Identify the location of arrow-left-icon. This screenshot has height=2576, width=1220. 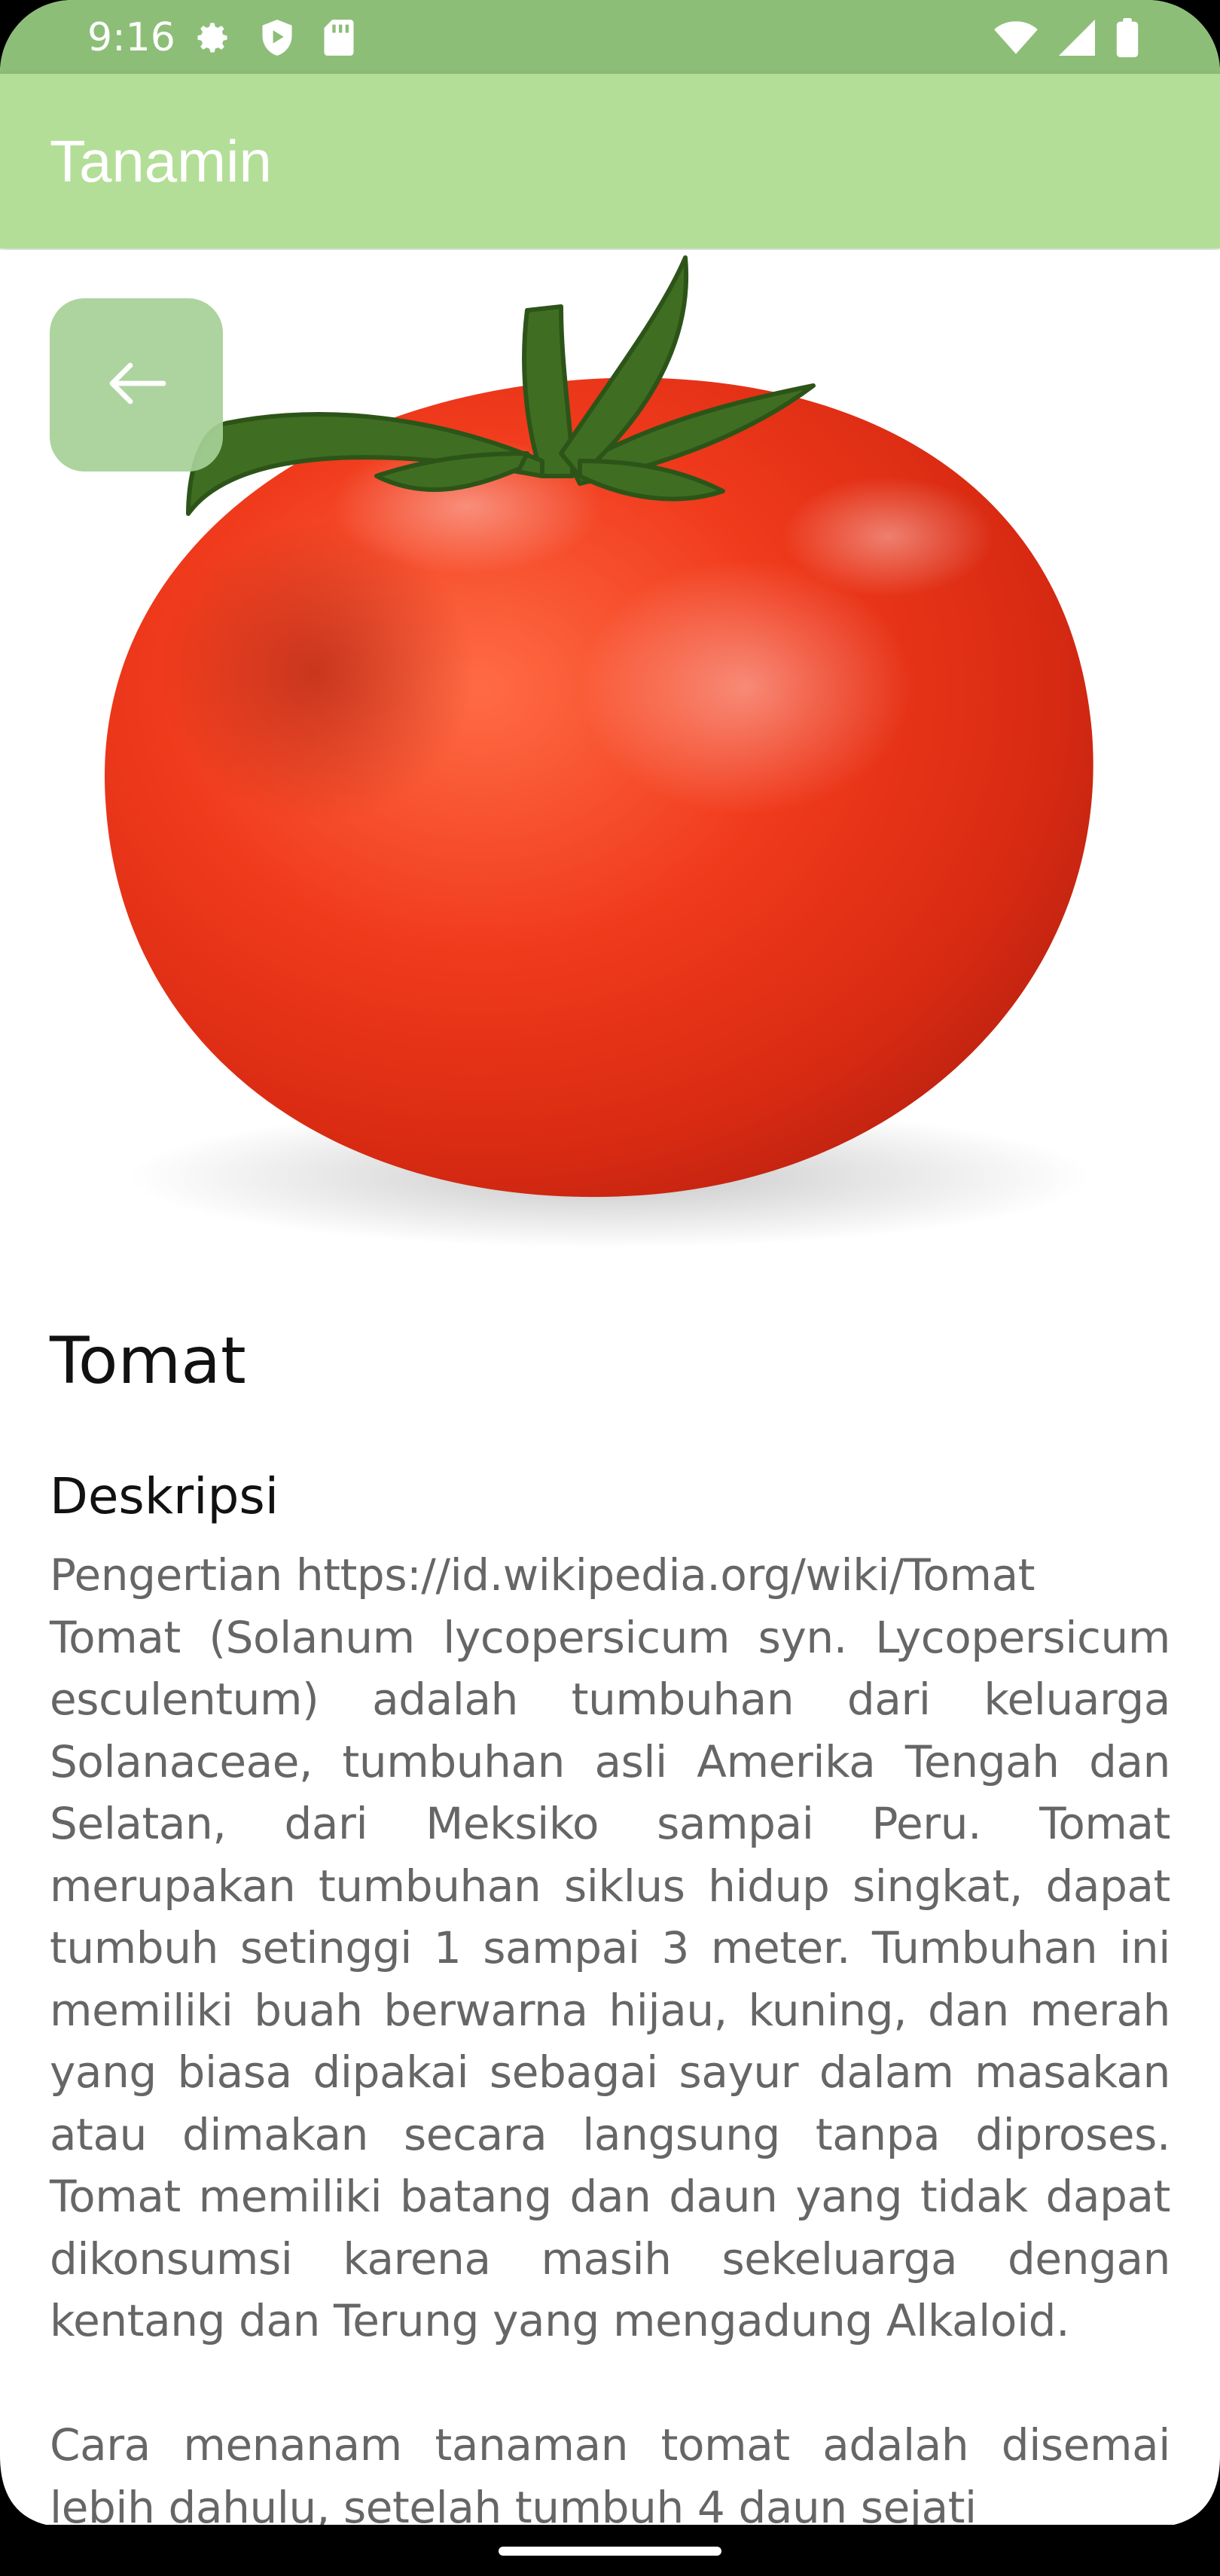
(136, 385).